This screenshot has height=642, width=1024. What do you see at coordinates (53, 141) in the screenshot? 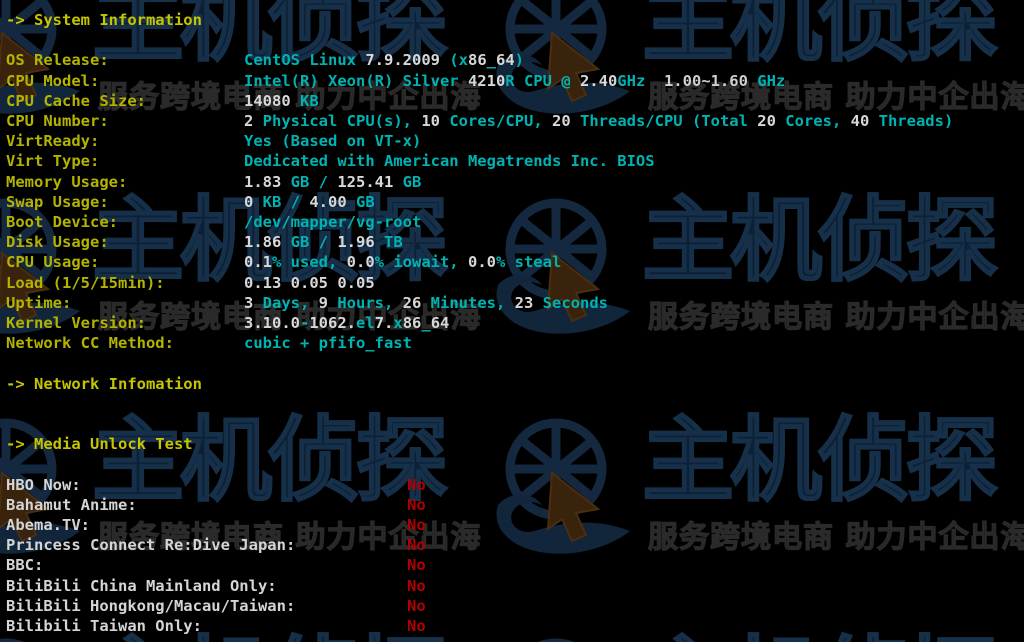
I see `info-label: VirtReady:` at bounding box center [53, 141].